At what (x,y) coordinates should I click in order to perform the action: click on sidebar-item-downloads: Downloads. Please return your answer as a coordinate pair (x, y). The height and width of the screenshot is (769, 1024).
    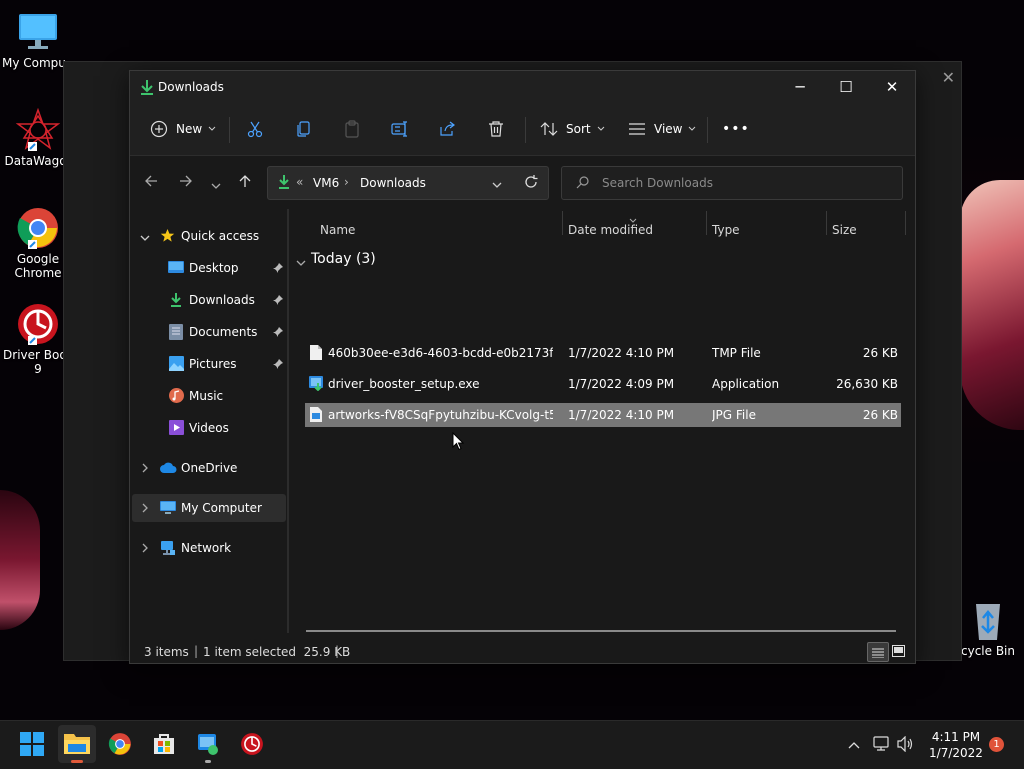
    Looking at the image, I should click on (208, 300).